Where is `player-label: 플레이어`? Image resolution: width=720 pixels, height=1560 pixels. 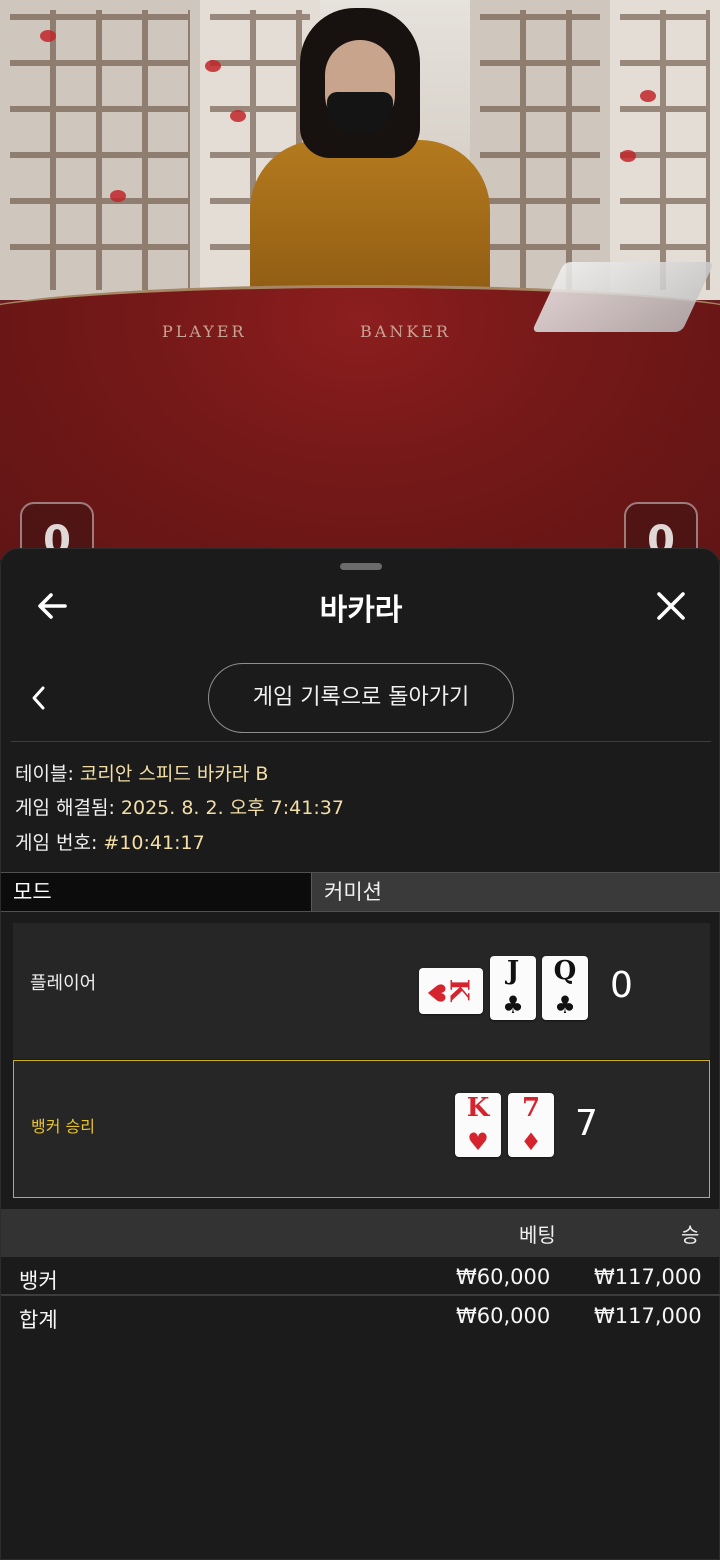 player-label: 플레이어 is located at coordinates (63, 983).